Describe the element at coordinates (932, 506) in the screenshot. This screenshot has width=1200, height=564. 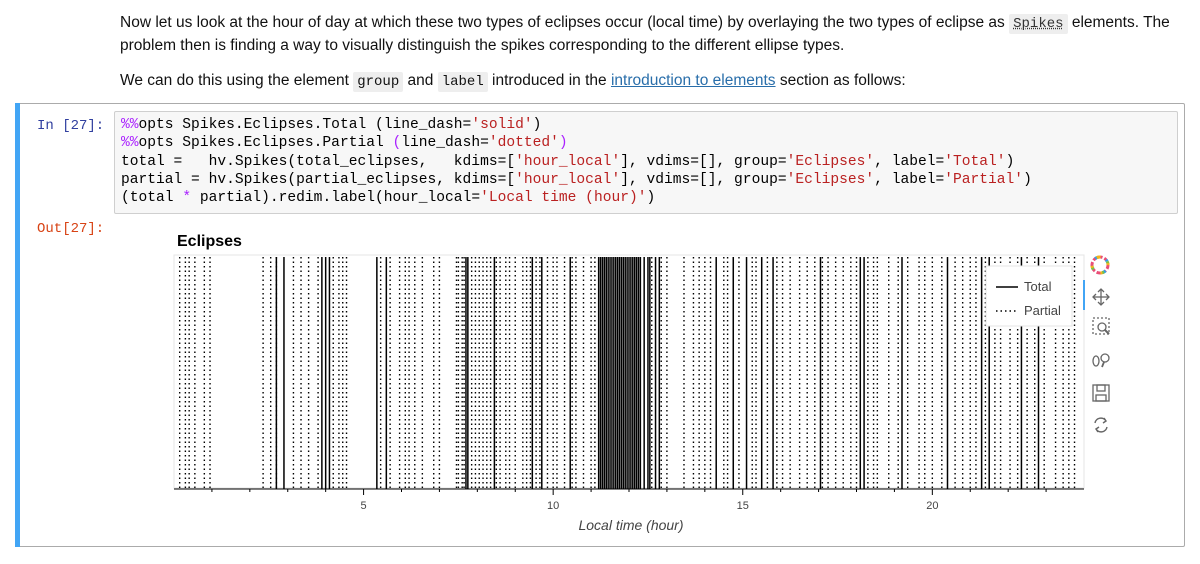
I see `x-tick-label: 20` at that location.